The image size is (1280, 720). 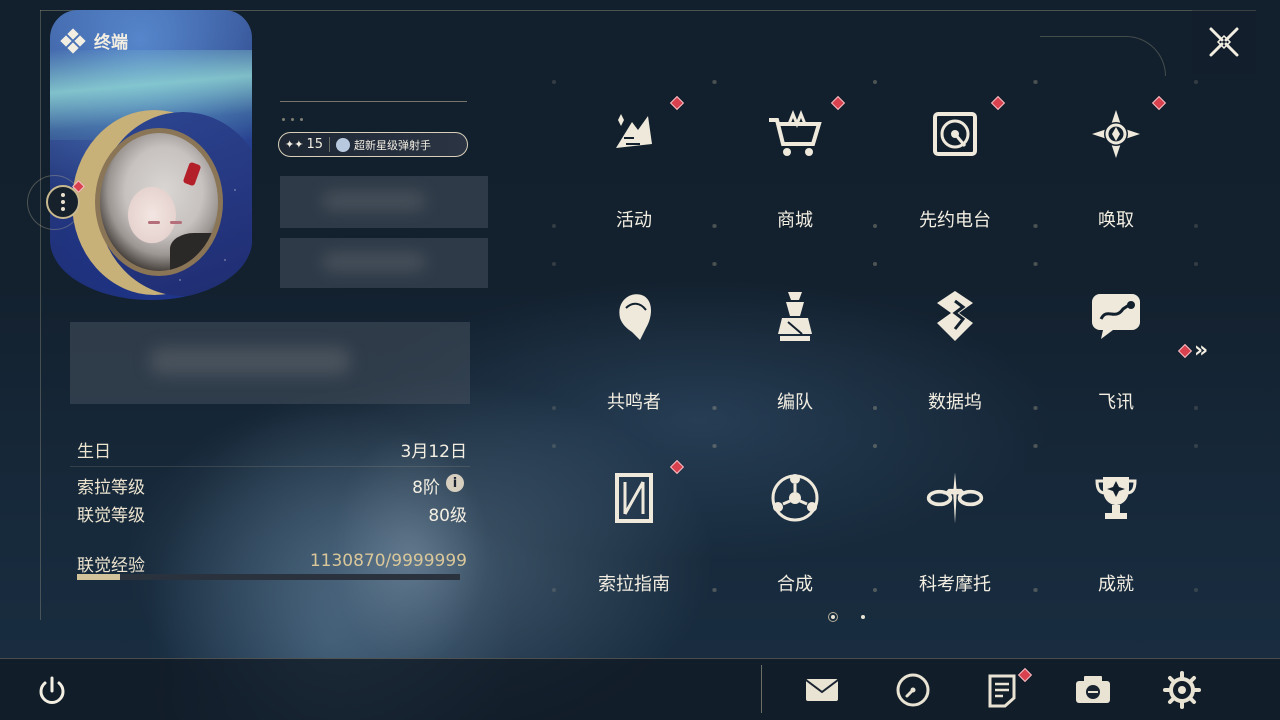 I want to click on name-underline, so click(x=373, y=101).